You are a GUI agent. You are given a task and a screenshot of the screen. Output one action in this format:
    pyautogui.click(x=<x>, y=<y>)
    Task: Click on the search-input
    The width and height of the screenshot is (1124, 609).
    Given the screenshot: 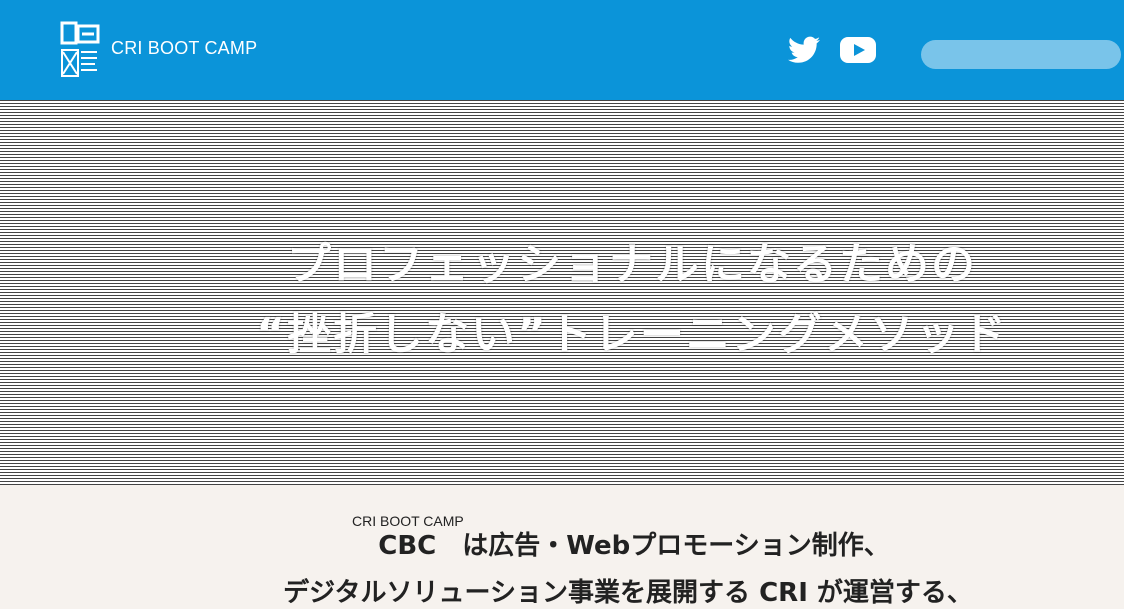 What is the action you would take?
    pyautogui.click(x=1021, y=54)
    